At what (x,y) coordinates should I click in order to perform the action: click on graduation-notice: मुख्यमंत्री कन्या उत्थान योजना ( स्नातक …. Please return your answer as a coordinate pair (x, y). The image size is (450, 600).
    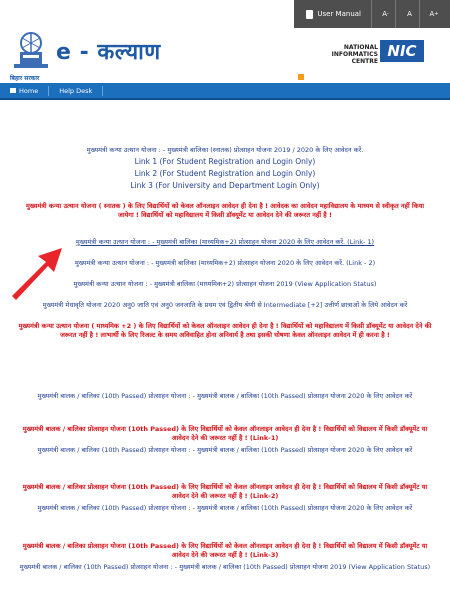
    Looking at the image, I should click on (225, 210).